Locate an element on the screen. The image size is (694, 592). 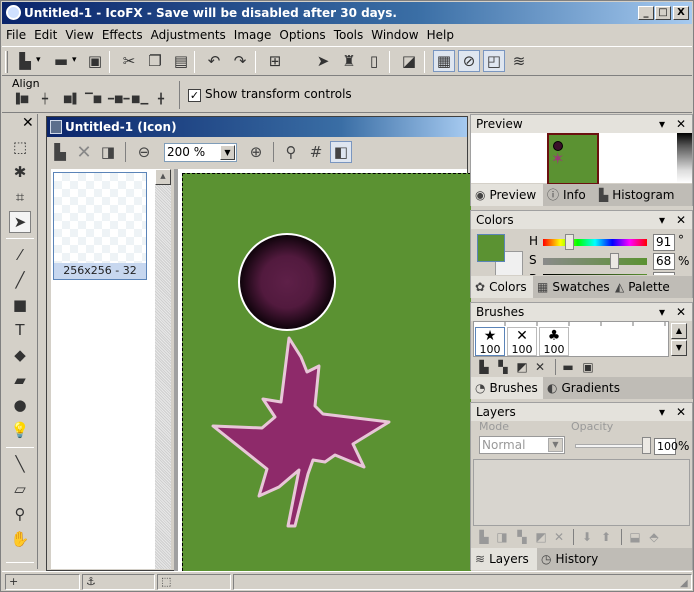
opacity-slider-thumb is located at coordinates (646, 445).